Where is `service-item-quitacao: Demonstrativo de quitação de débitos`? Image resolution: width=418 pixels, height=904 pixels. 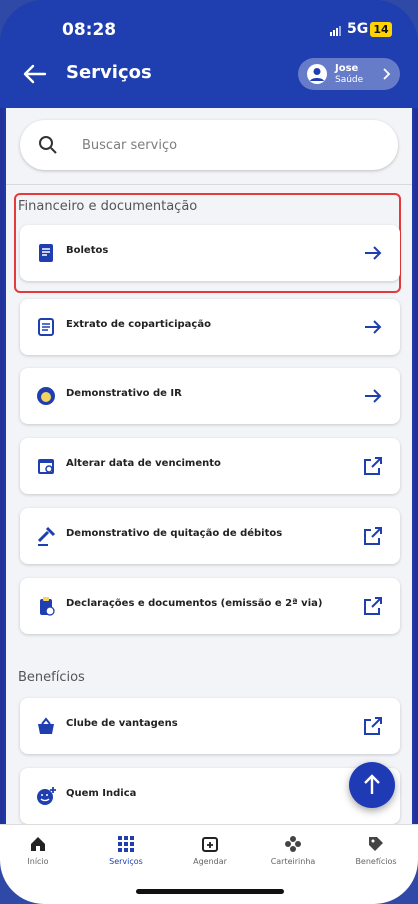
service-item-quitacao: Demonstrativo de quitação de débitos is located at coordinates (210, 536).